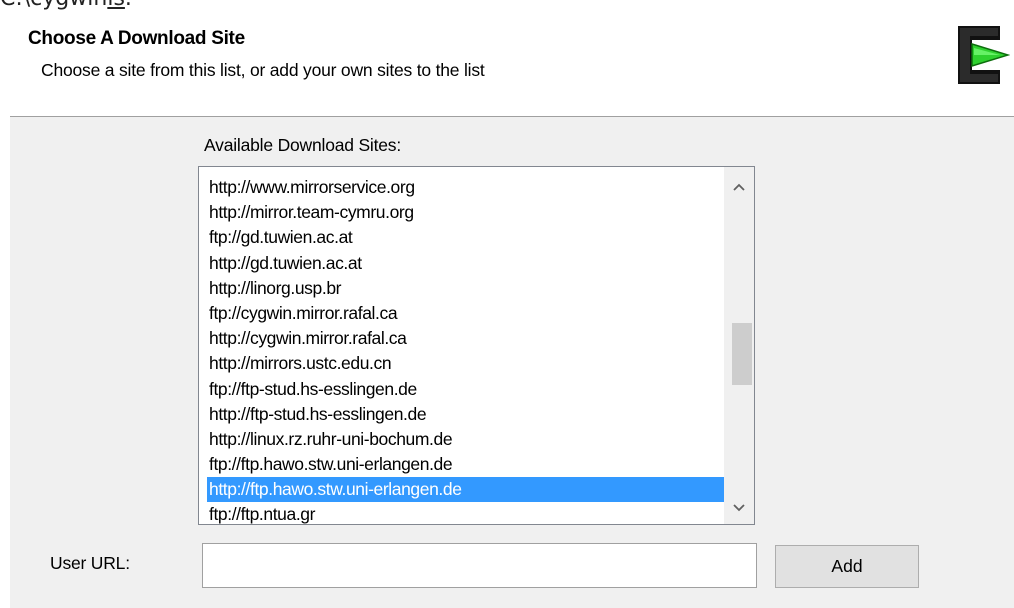  Describe the element at coordinates (461, 288) in the screenshot. I see `list-item: http://linorg.usp.br` at that location.